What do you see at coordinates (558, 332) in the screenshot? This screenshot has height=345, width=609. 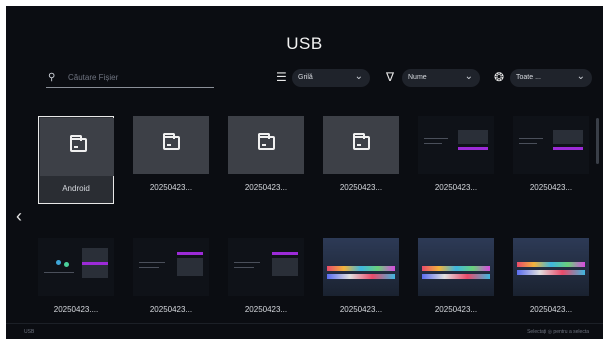 I see `footer-hint: Selectați ◎ pentru a selecta` at bounding box center [558, 332].